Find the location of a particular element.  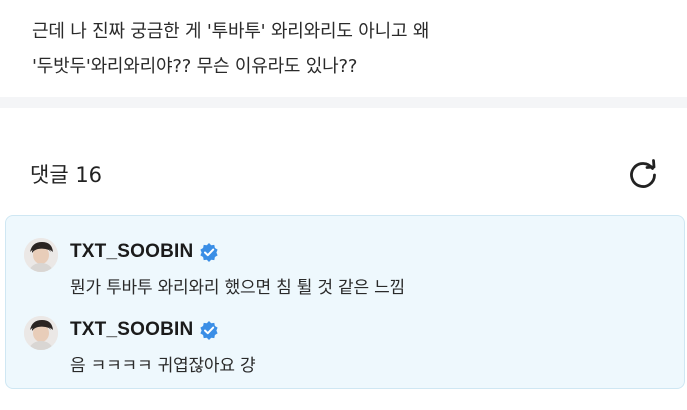

refresh-button is located at coordinates (643, 175).